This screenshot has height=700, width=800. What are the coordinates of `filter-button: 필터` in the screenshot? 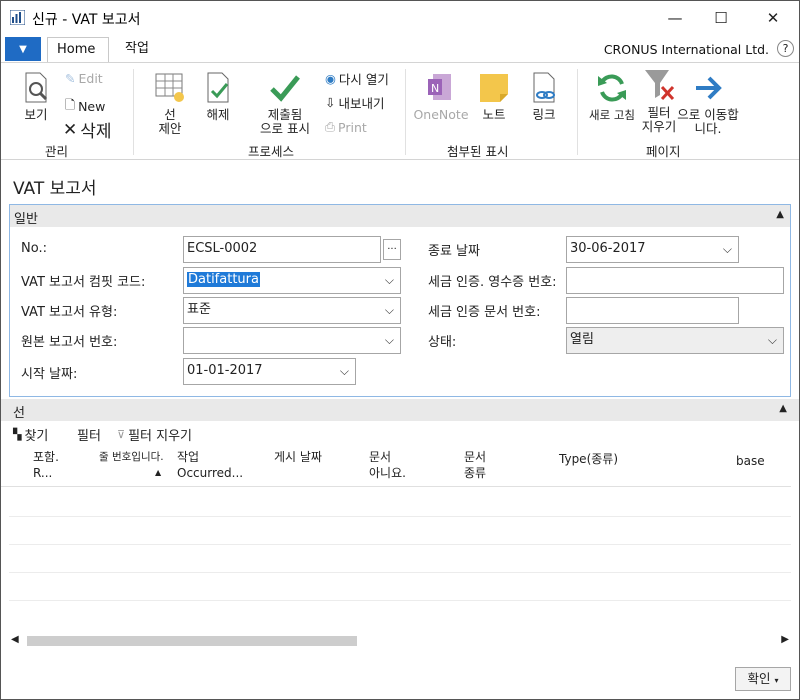 It's located at (89, 434).